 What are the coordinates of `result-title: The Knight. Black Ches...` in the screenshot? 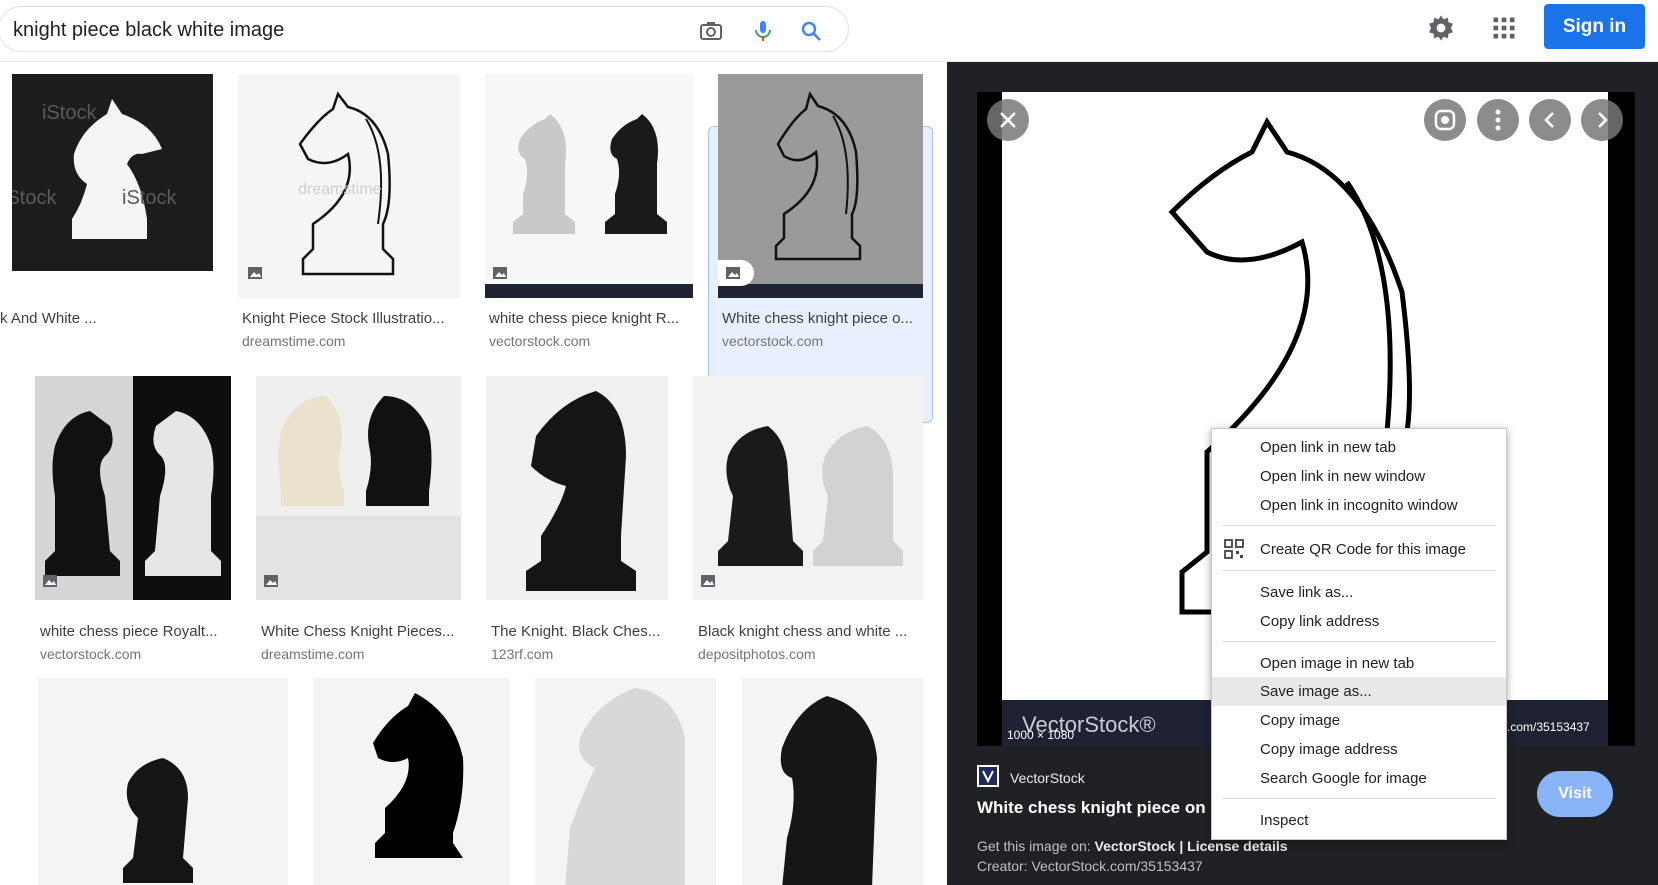 It's located at (581, 631).